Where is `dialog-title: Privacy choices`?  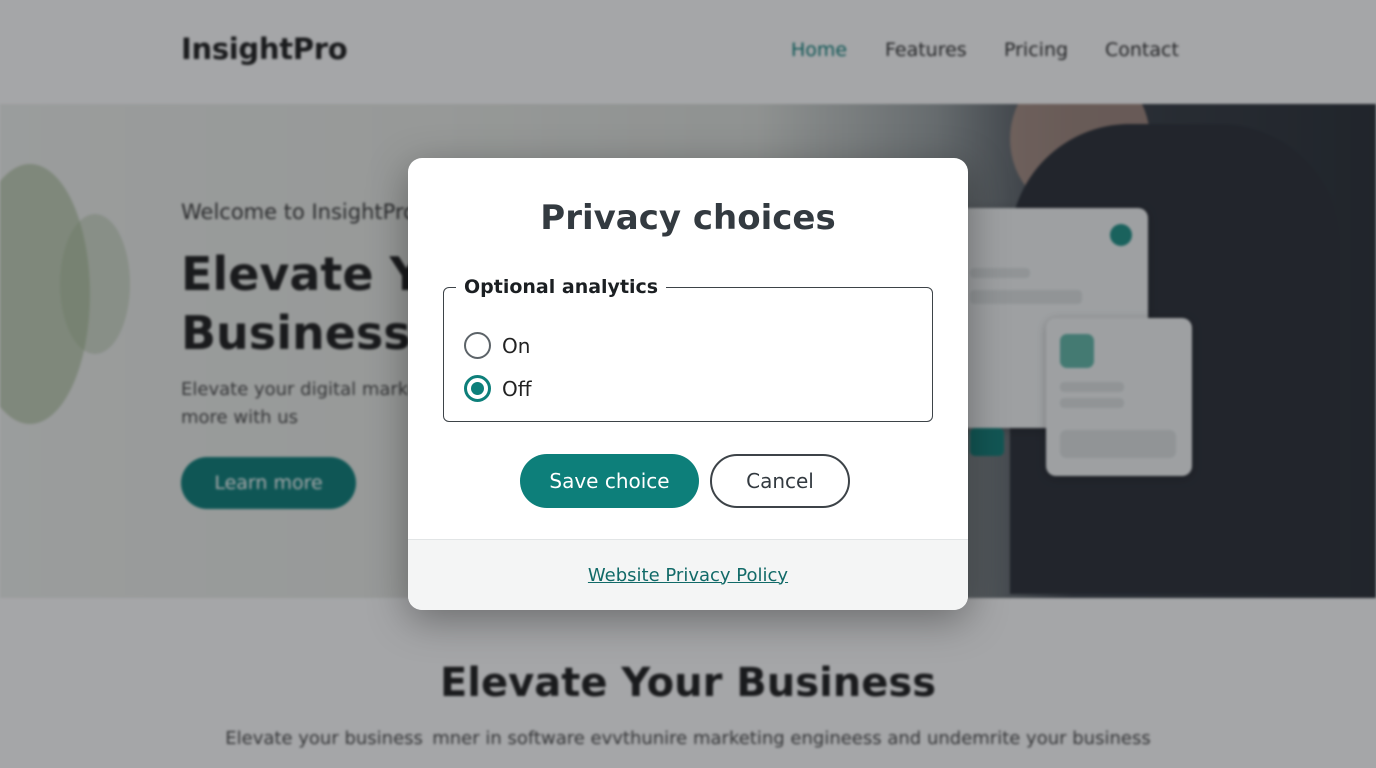 dialog-title: Privacy choices is located at coordinates (688, 218).